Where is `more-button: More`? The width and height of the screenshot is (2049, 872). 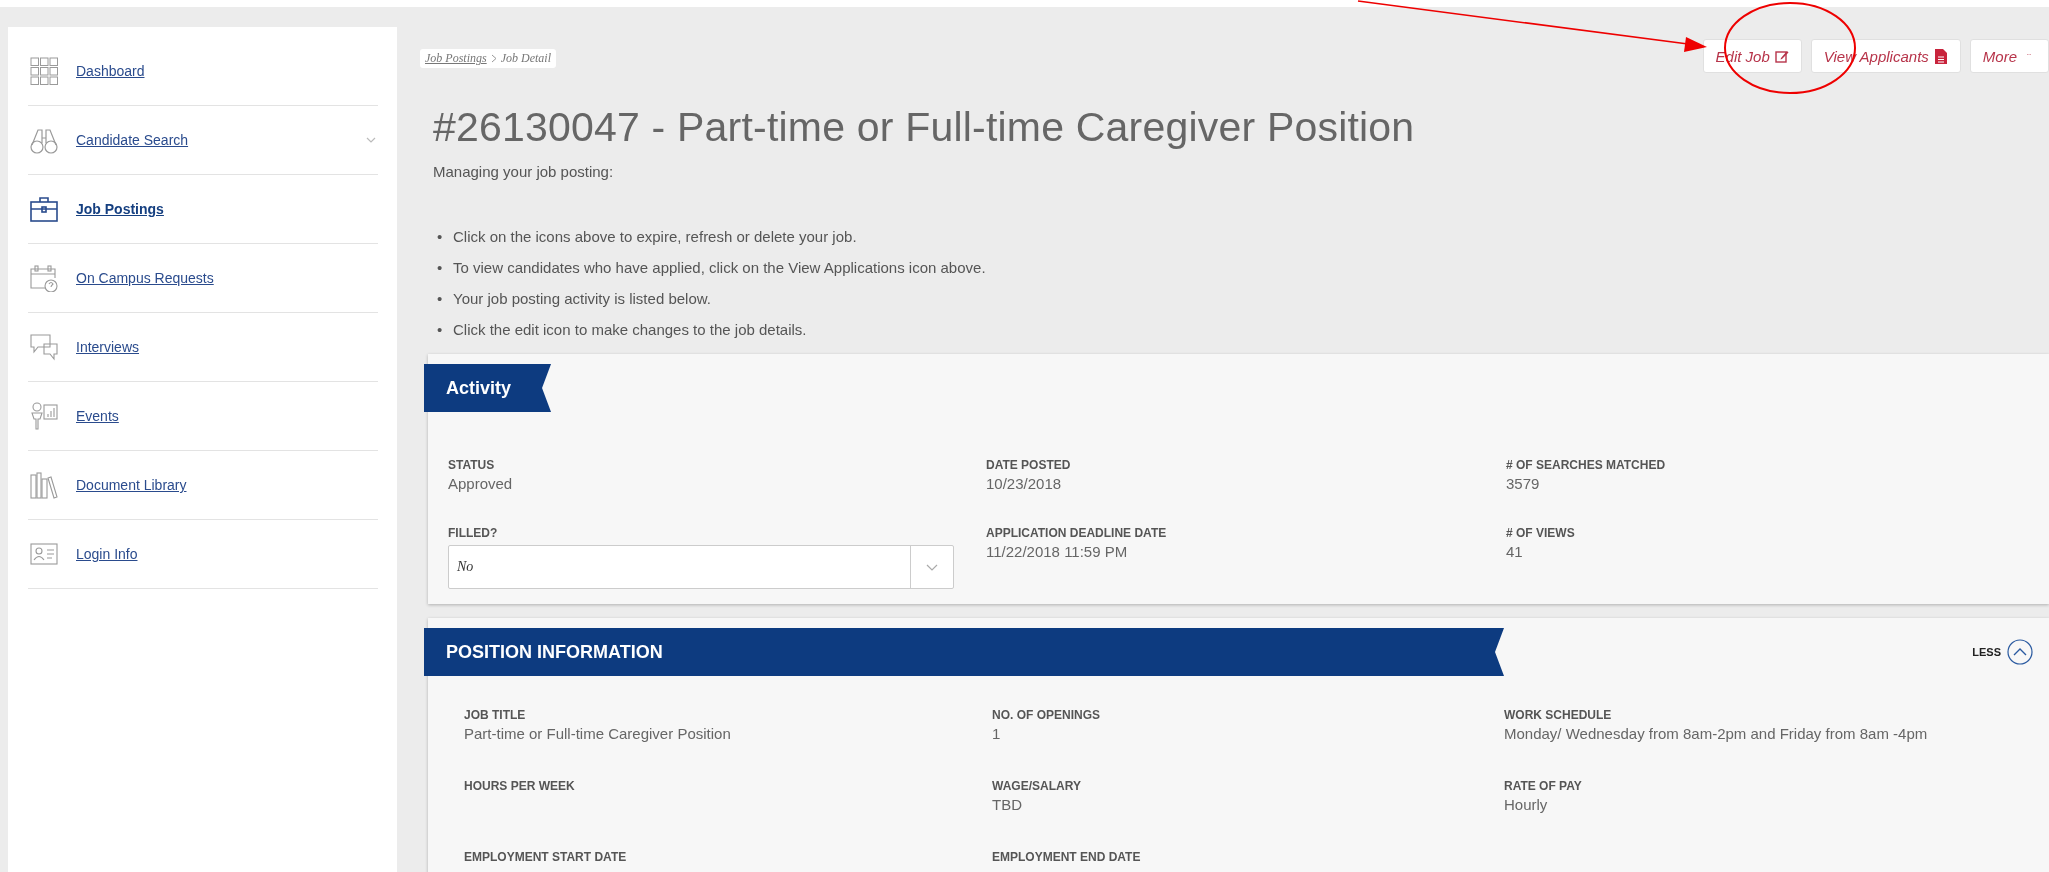
more-button: More is located at coordinates (2009, 56).